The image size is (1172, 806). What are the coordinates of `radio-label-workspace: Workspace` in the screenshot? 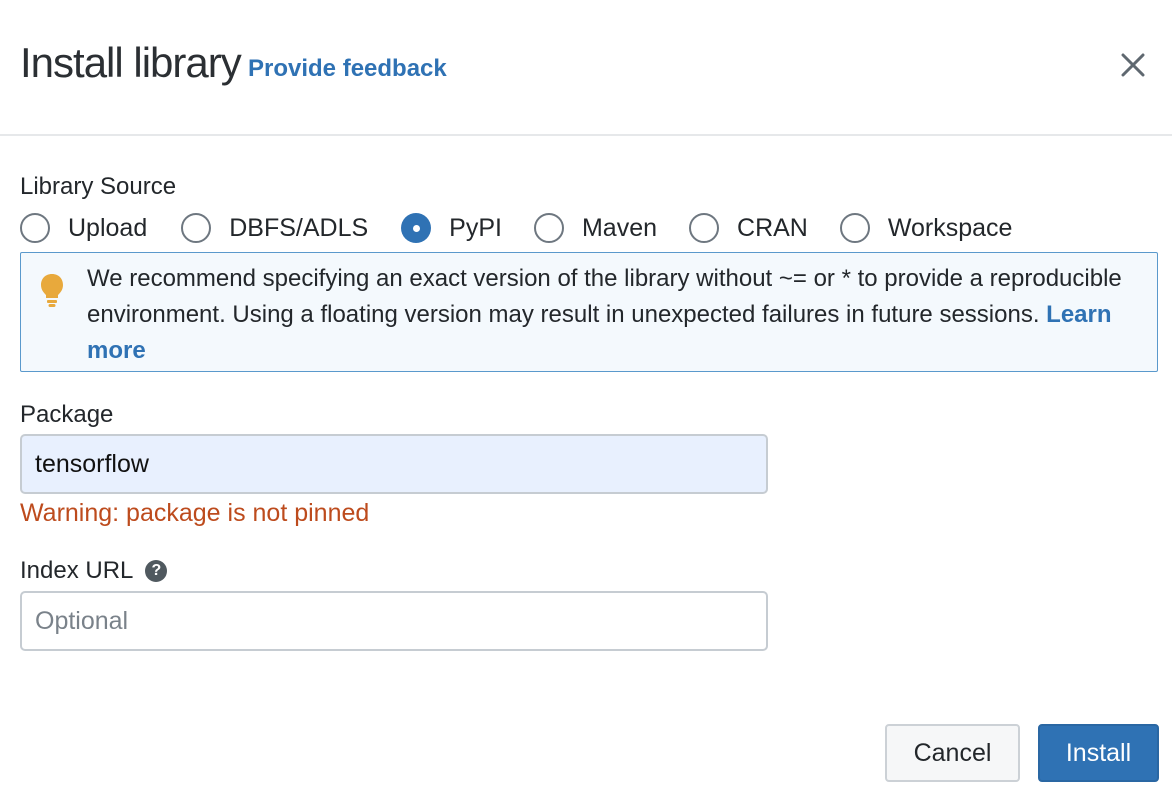 It's located at (950, 228).